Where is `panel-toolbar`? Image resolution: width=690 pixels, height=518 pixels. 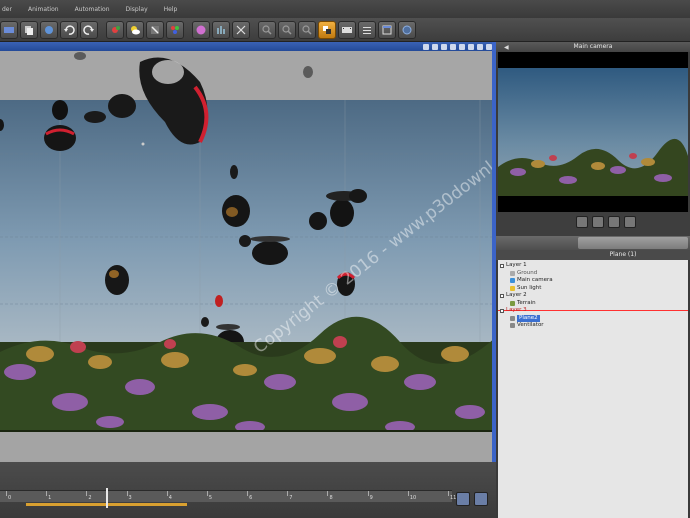 panel-toolbar is located at coordinates (593, 243).